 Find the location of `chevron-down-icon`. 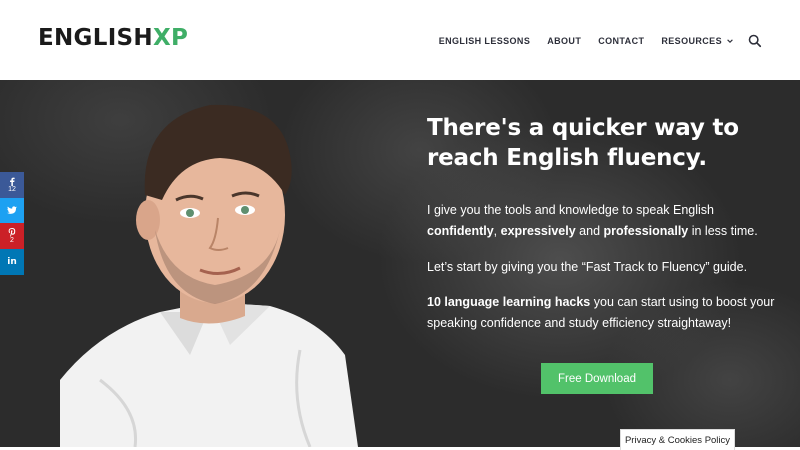

chevron-down-icon is located at coordinates (730, 41).